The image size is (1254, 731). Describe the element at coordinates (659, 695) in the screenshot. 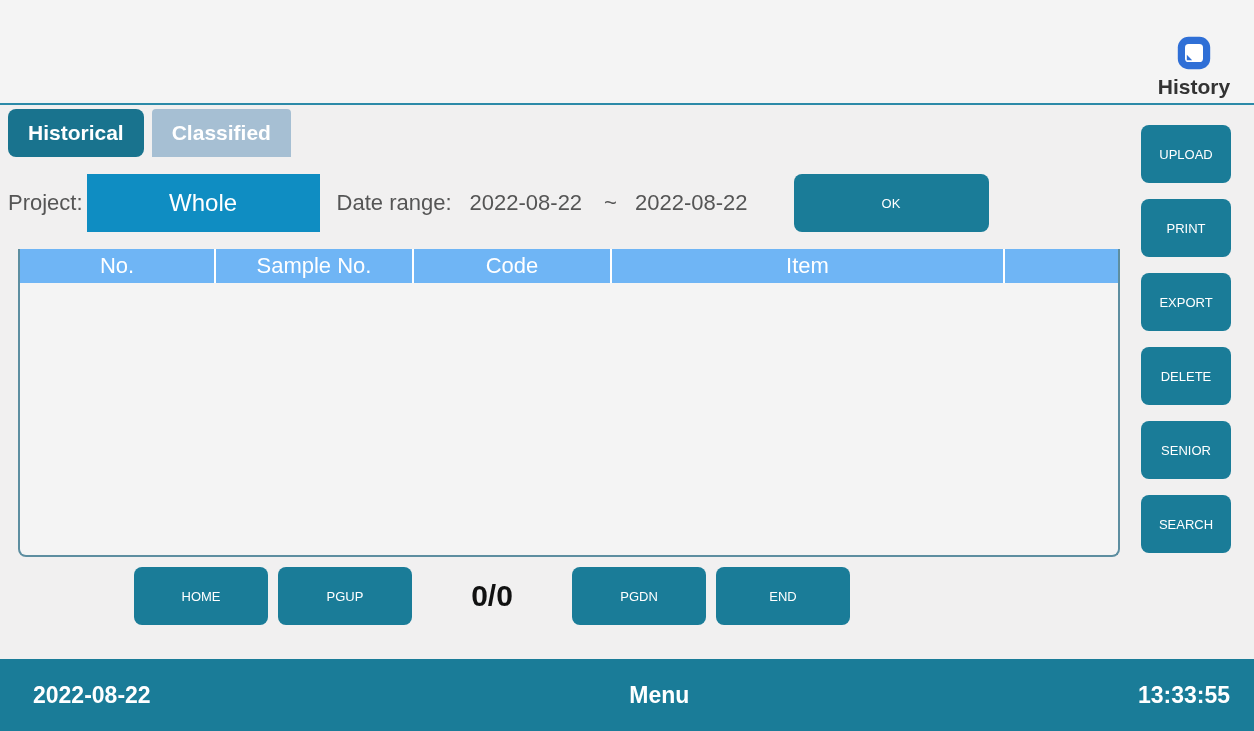

I see `menu-button: Menu` at that location.